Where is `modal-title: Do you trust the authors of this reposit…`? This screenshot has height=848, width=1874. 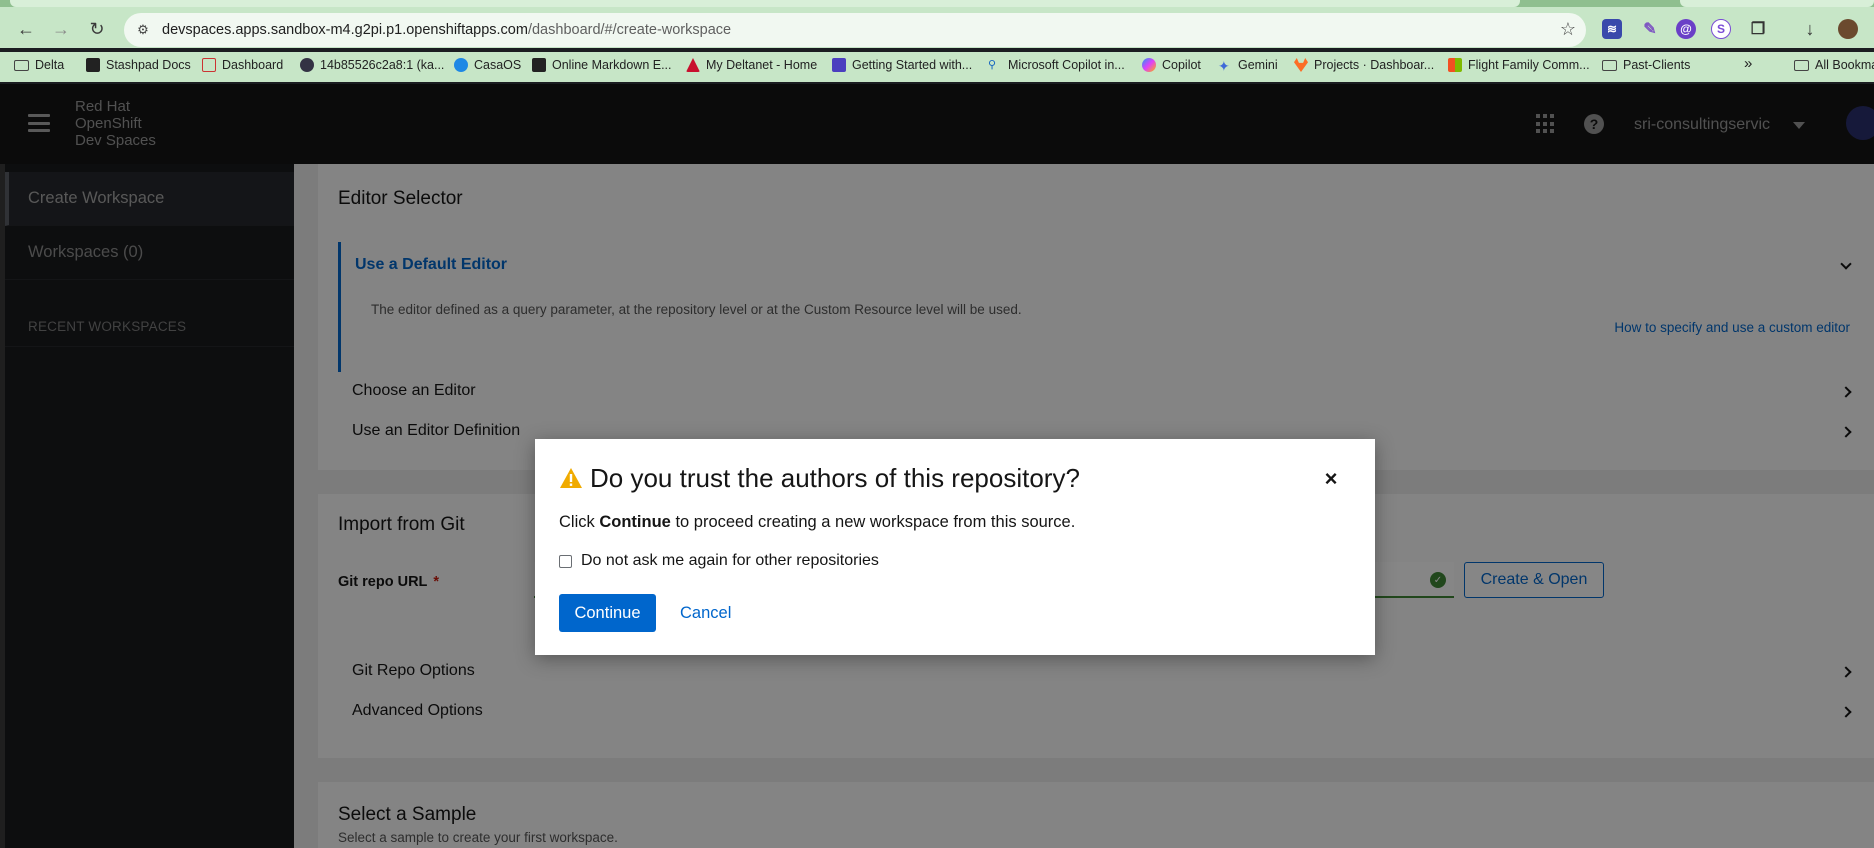
modal-title: Do you trust the authors of this reposit… is located at coordinates (835, 478).